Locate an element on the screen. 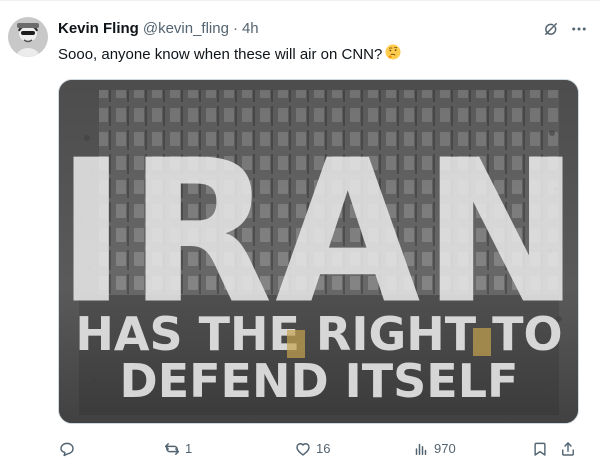 The height and width of the screenshot is (474, 600). media-subline-2: DEFEND ITSELF is located at coordinates (319, 381).